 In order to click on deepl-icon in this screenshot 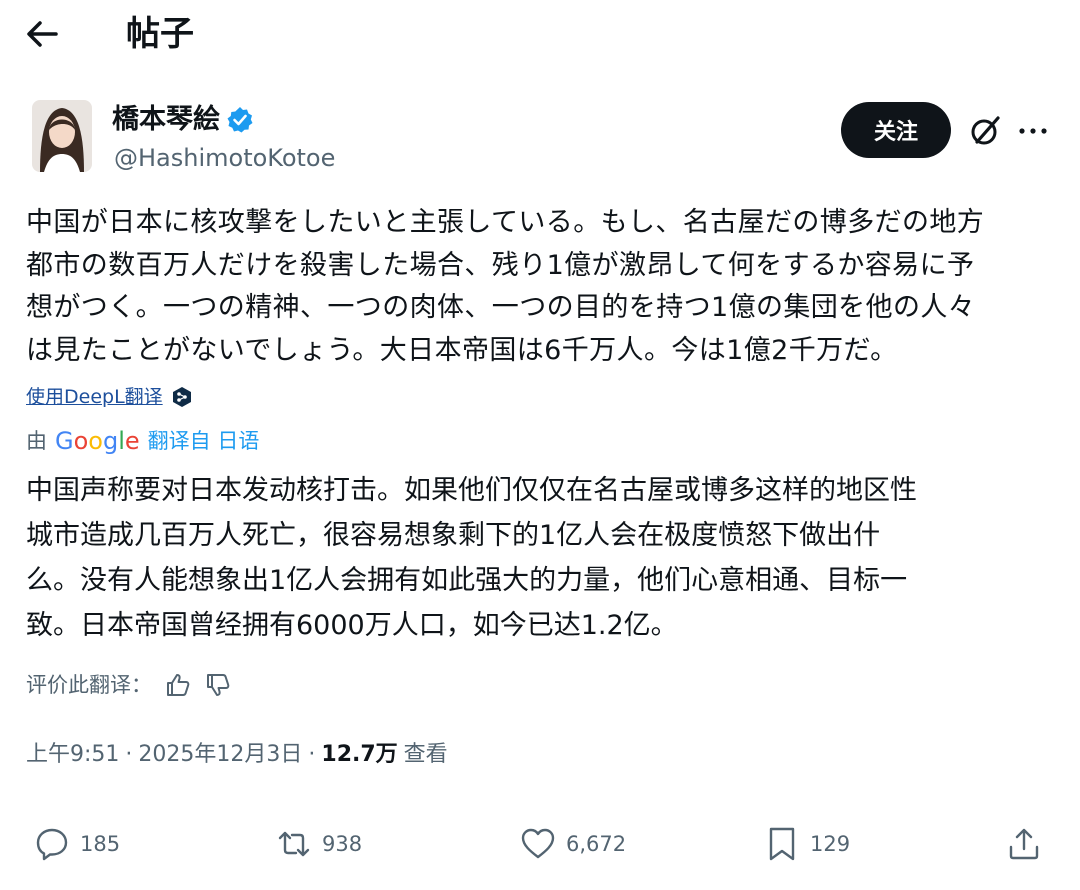, I will do `click(181, 397)`.